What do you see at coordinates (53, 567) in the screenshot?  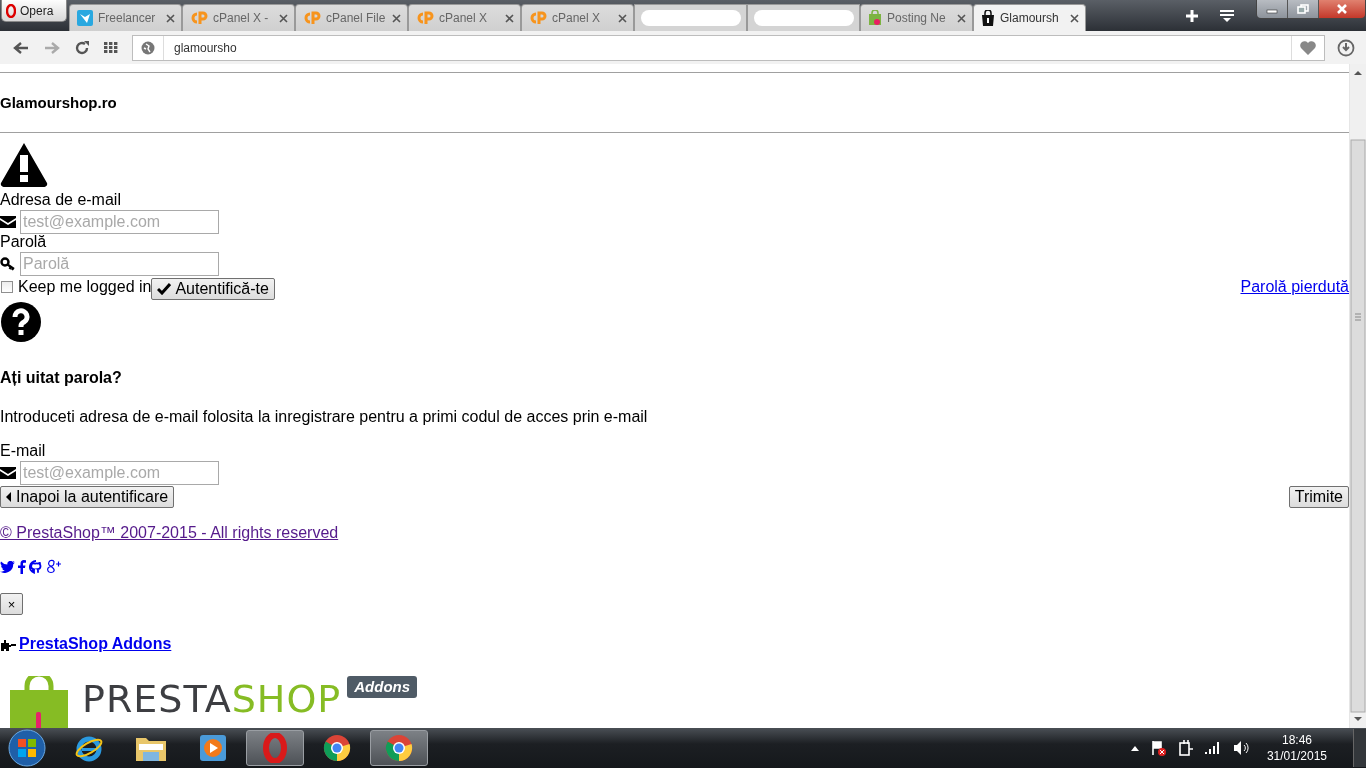 I see `google-plus-icon` at bounding box center [53, 567].